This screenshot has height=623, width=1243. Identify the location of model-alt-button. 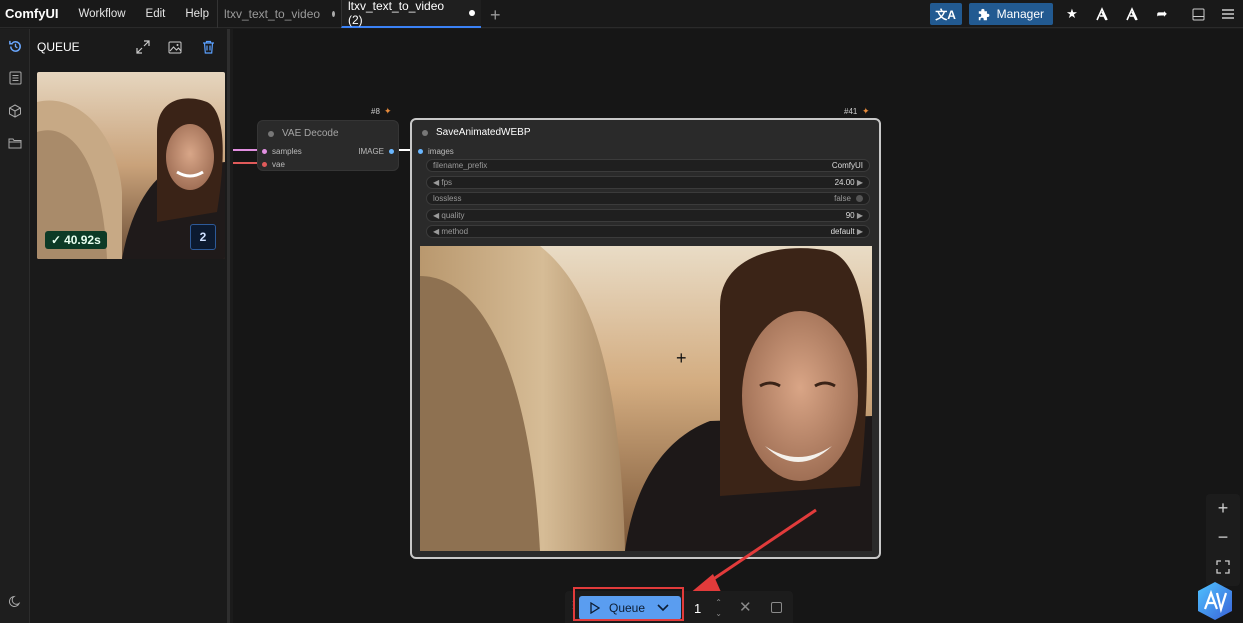
(1132, 14).